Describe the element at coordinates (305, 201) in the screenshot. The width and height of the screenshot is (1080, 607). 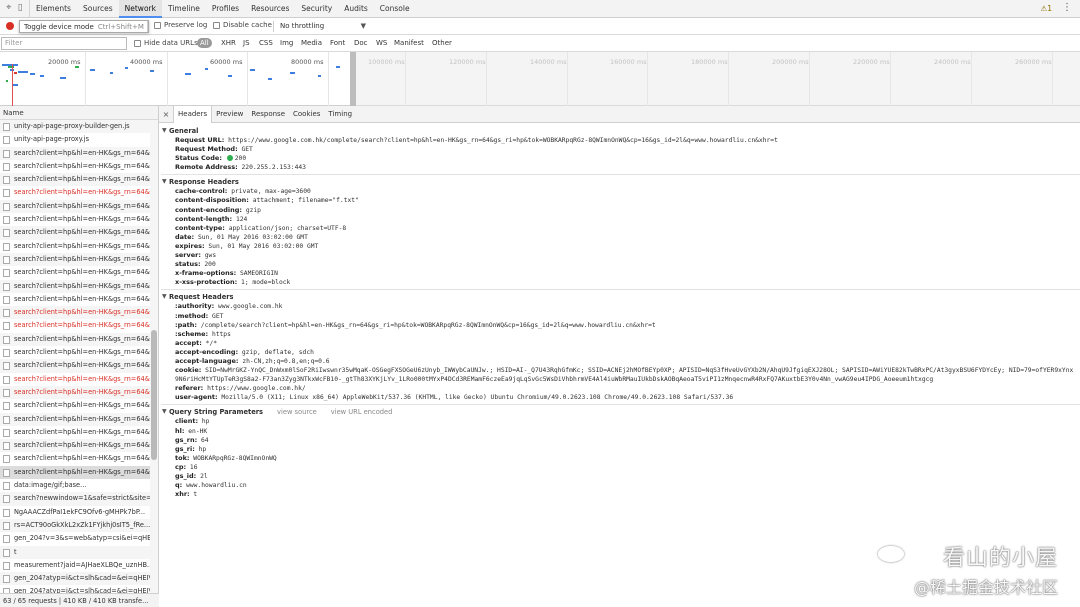
I see `header-value: attachment; filename="f.txt"` at that location.